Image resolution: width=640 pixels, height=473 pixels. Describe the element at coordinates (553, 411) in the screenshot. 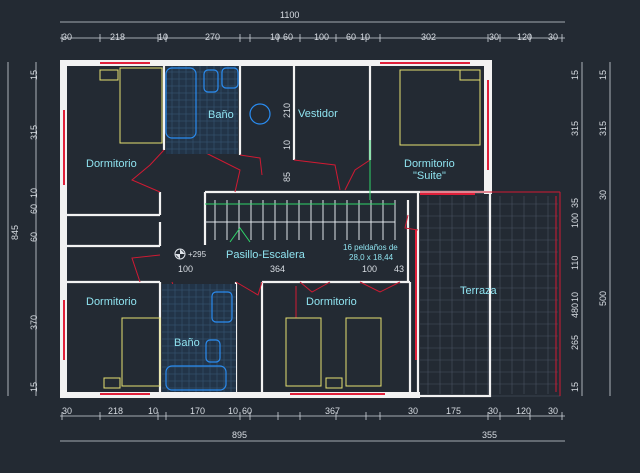

I see `dim-bottom-11: 30` at that location.